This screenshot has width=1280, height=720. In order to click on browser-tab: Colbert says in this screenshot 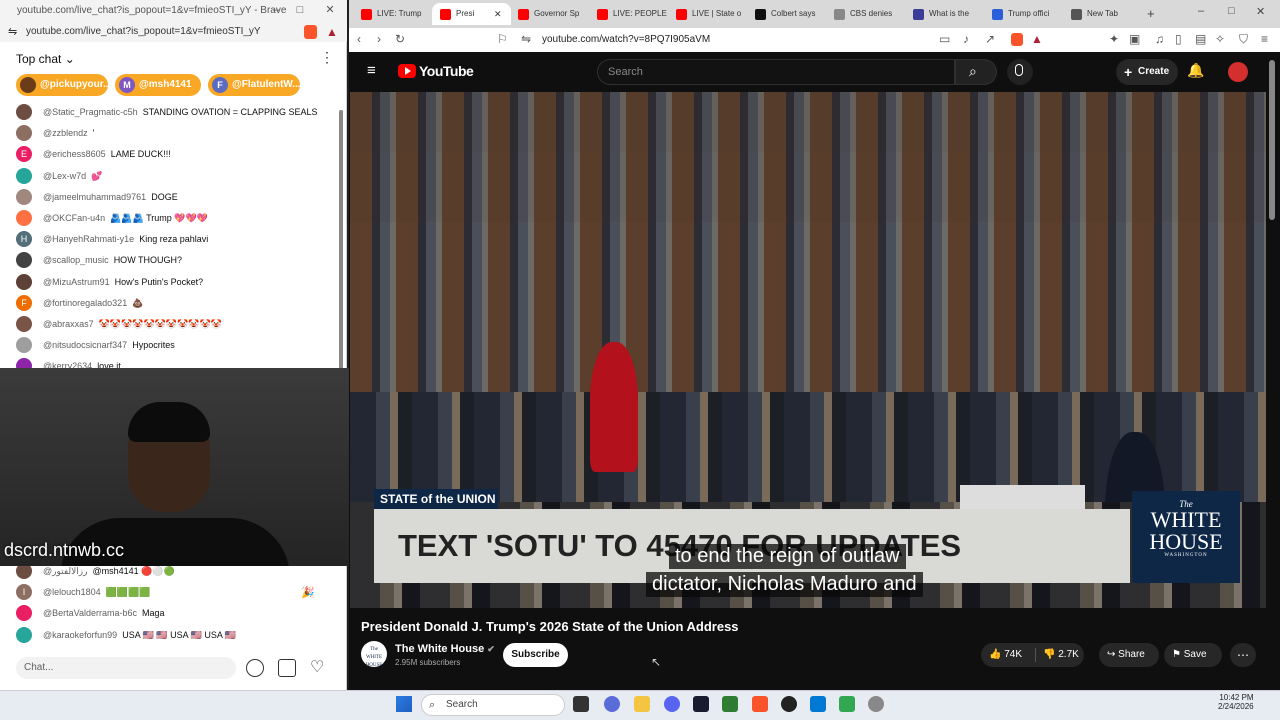, I will do `click(786, 14)`.